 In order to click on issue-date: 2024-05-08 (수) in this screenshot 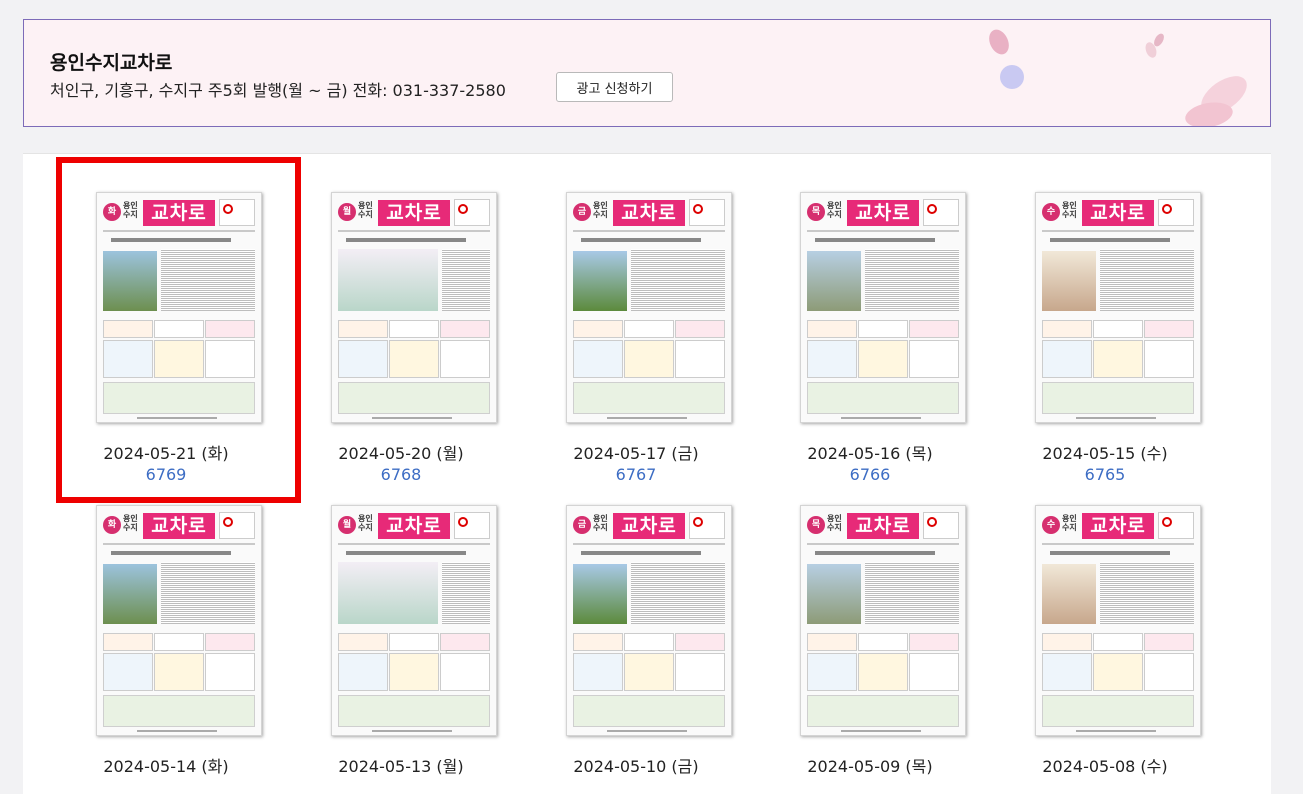, I will do `click(1105, 766)`.